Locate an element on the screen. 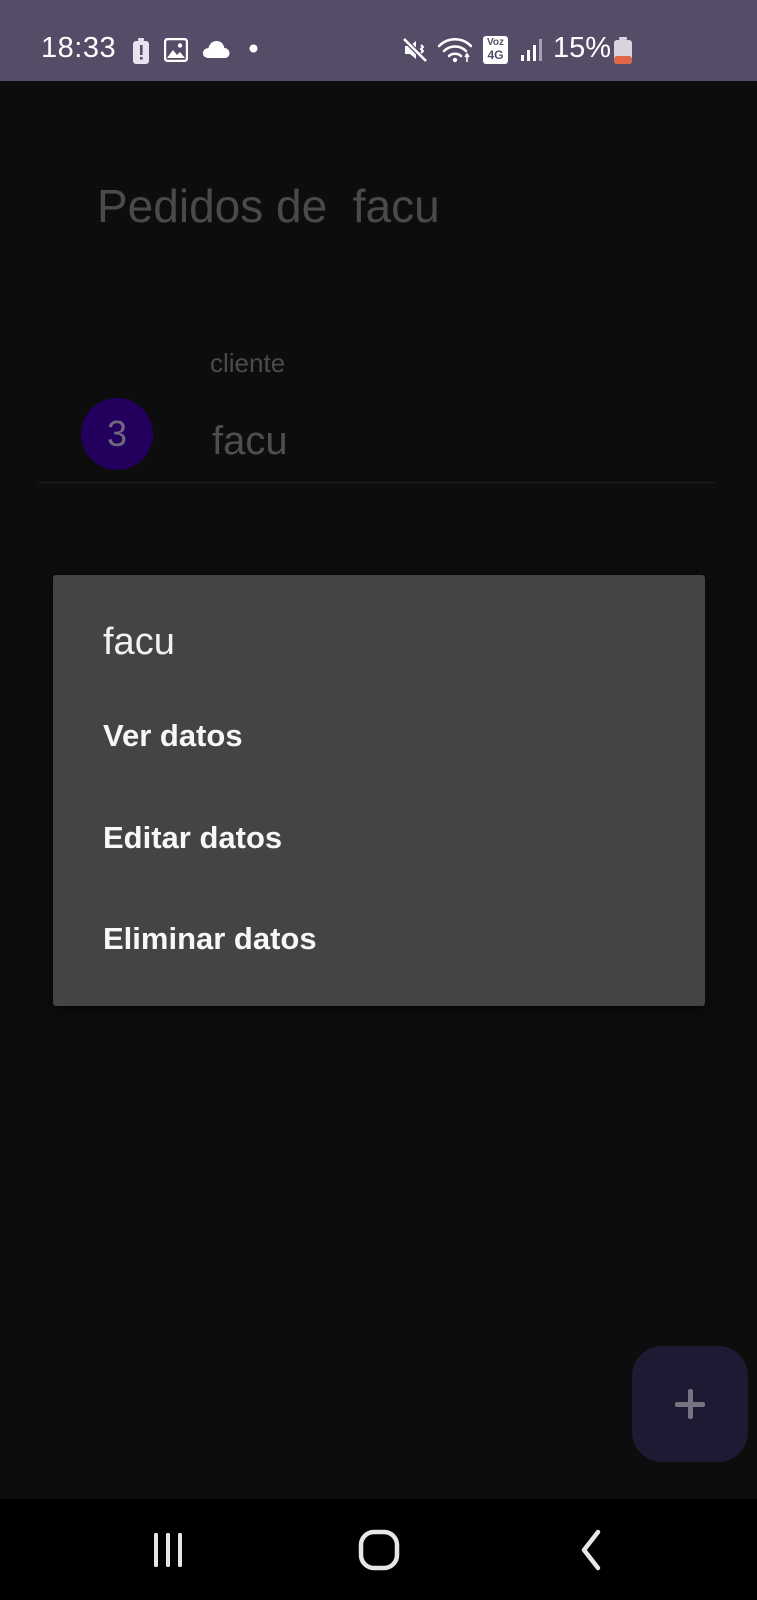 The image size is (757, 1600). dialog-title: facu is located at coordinates (139, 642).